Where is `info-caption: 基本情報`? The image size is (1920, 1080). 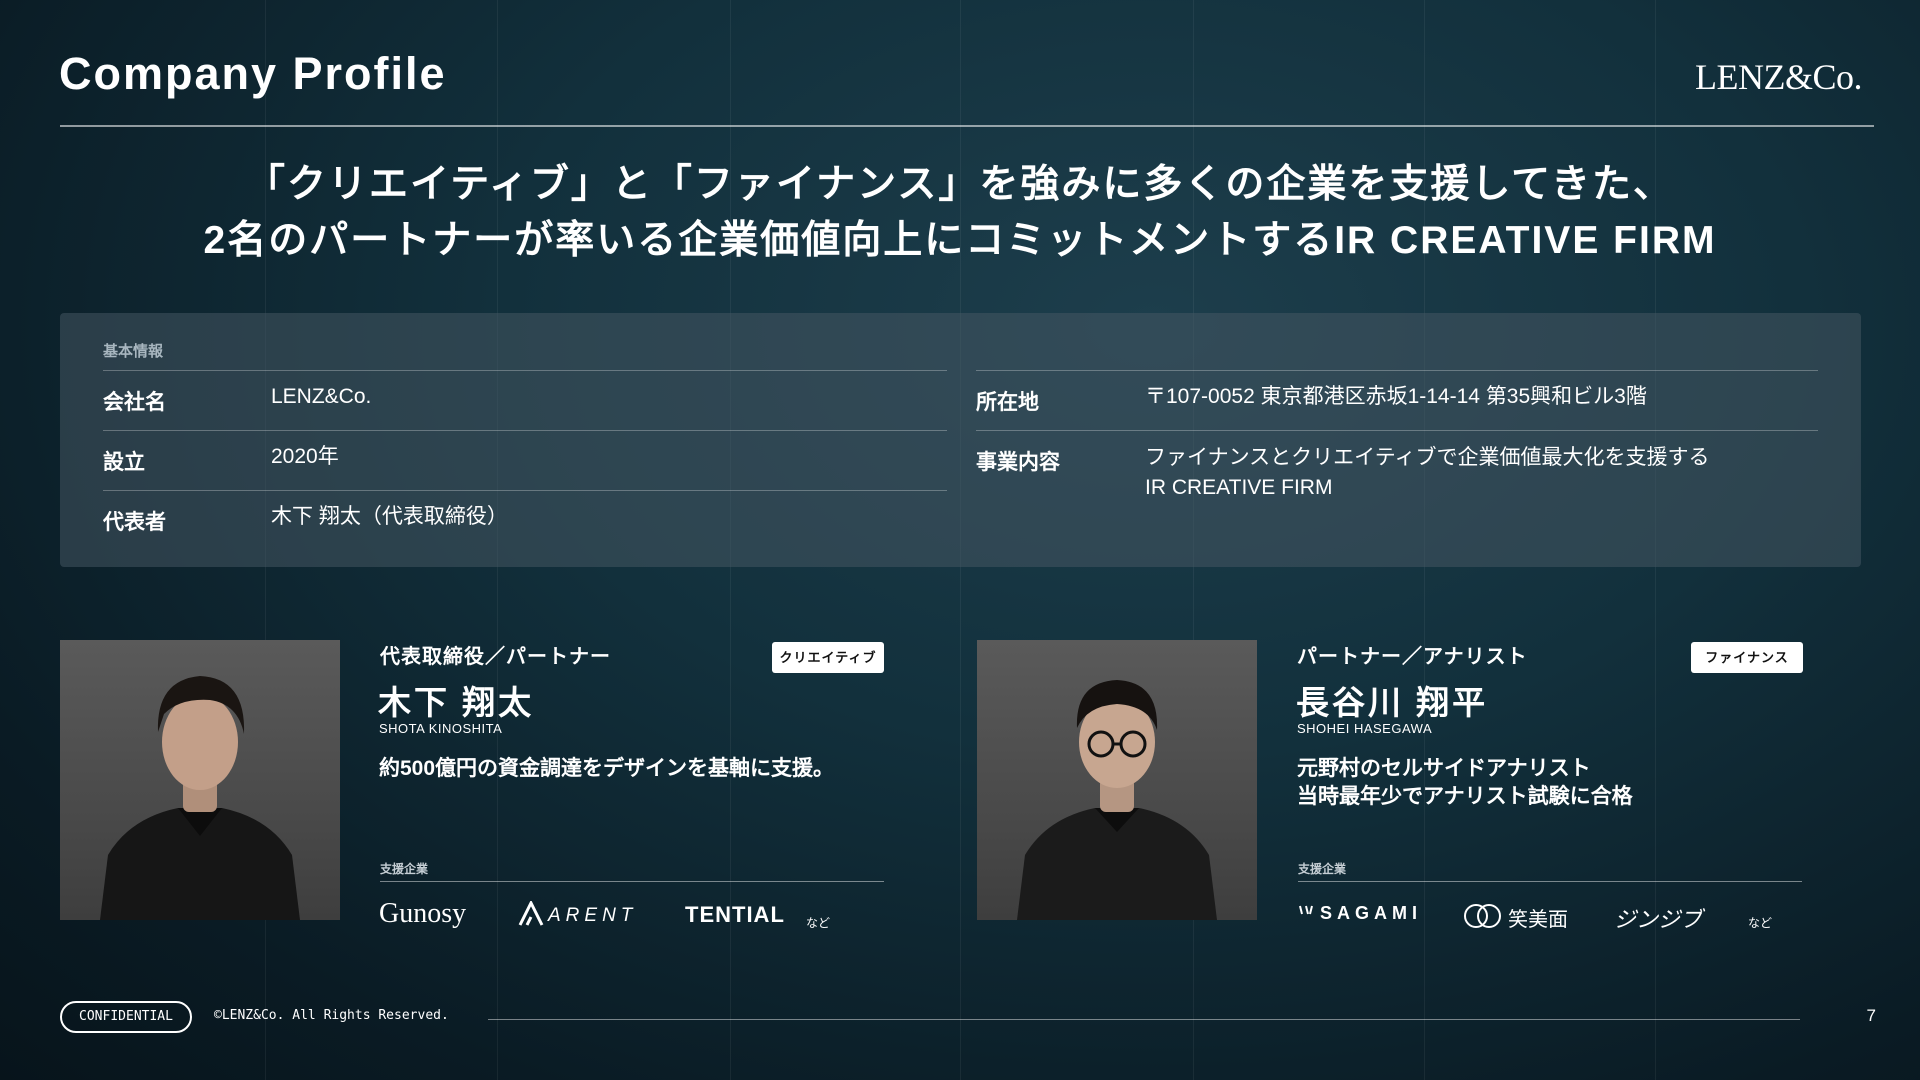 info-caption: 基本情報 is located at coordinates (133, 351).